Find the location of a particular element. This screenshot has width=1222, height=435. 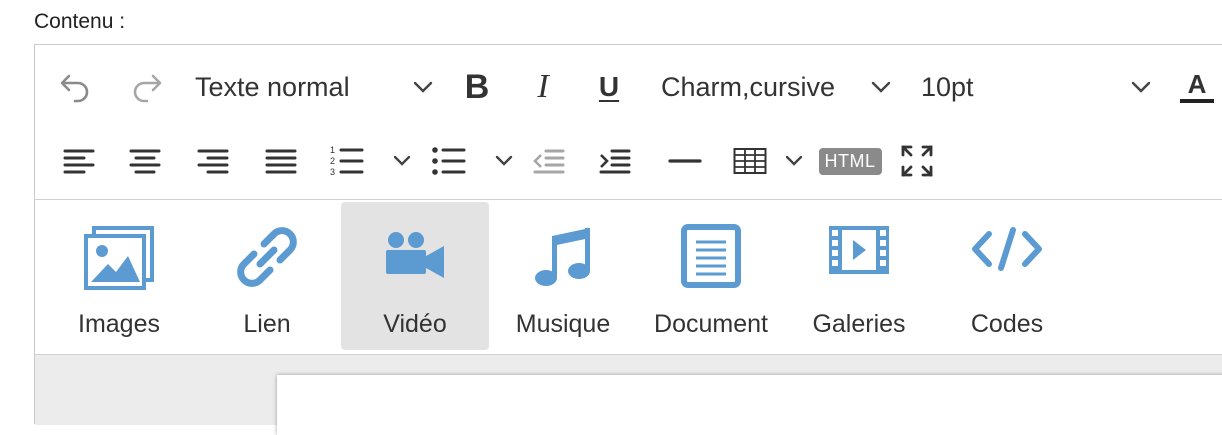

numbered-list-button: 123 is located at coordinates (371, 161).